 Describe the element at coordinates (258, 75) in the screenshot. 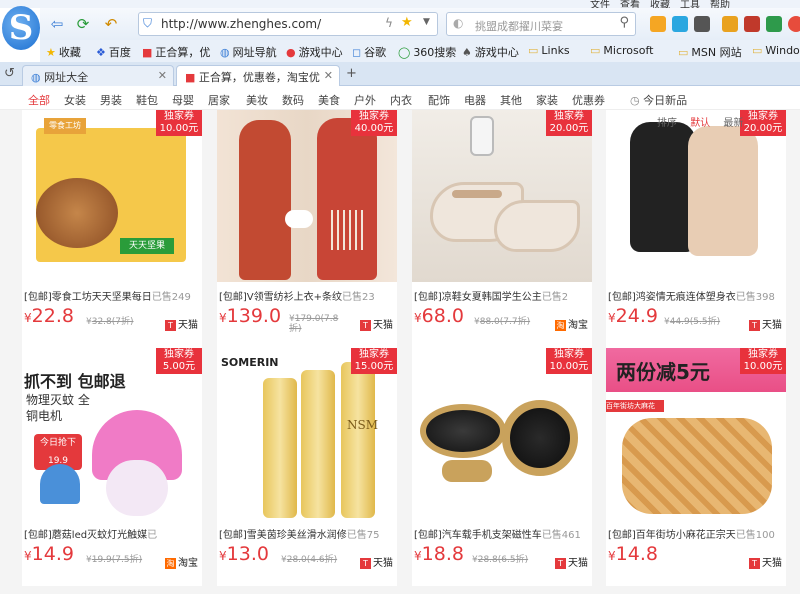

I see `tab-zhenghes: ■ 正合算，优惠卷，淘宝优 ✕` at that location.